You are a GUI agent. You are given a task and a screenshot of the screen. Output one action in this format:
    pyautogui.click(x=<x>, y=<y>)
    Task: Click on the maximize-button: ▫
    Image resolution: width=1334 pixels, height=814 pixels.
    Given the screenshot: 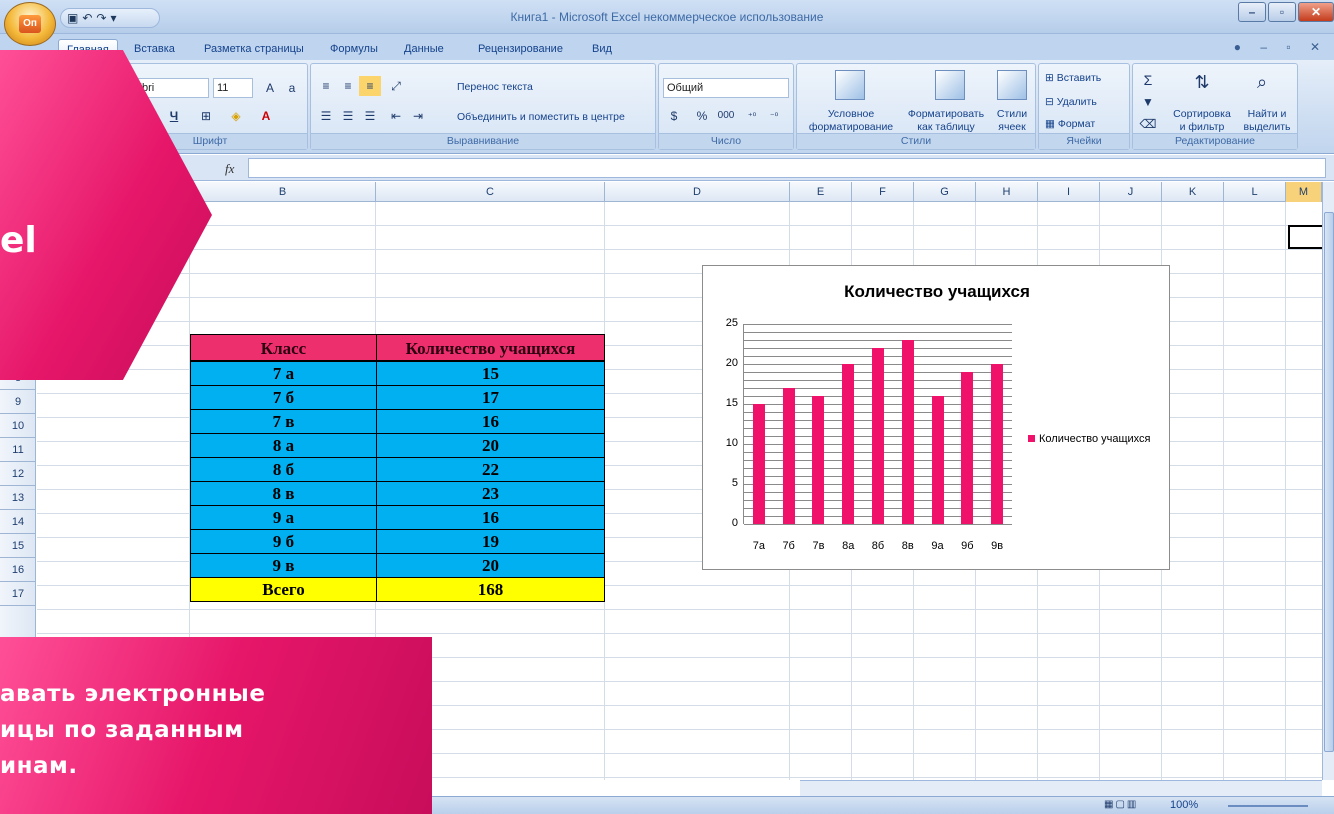 What is the action you would take?
    pyautogui.click(x=1282, y=12)
    